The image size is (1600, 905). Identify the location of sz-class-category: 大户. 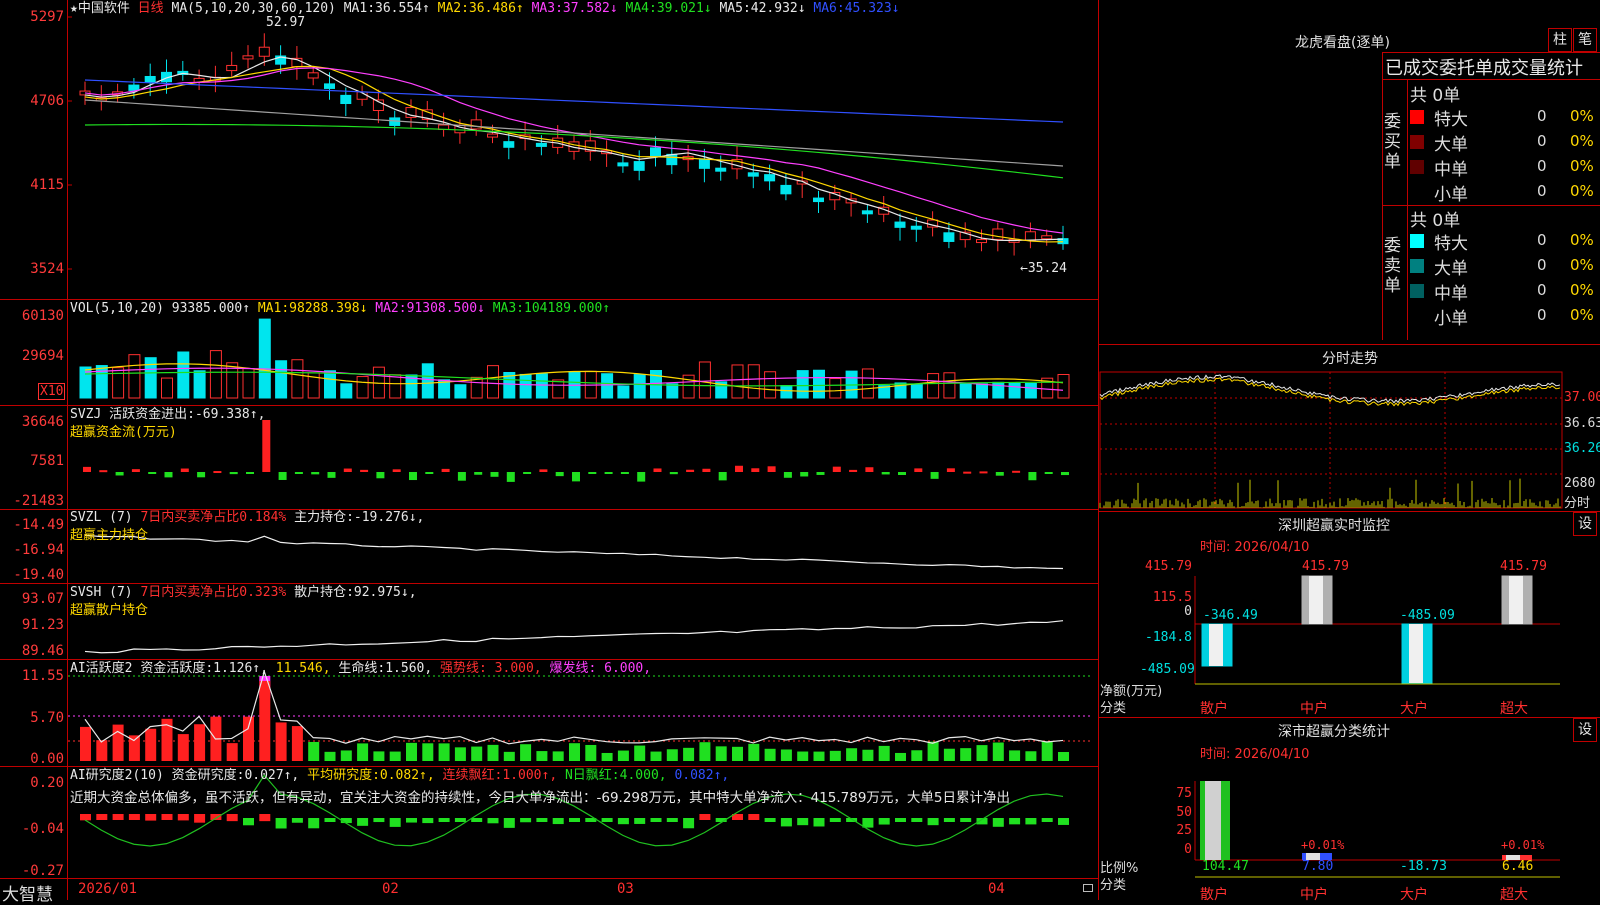
(1414, 895).